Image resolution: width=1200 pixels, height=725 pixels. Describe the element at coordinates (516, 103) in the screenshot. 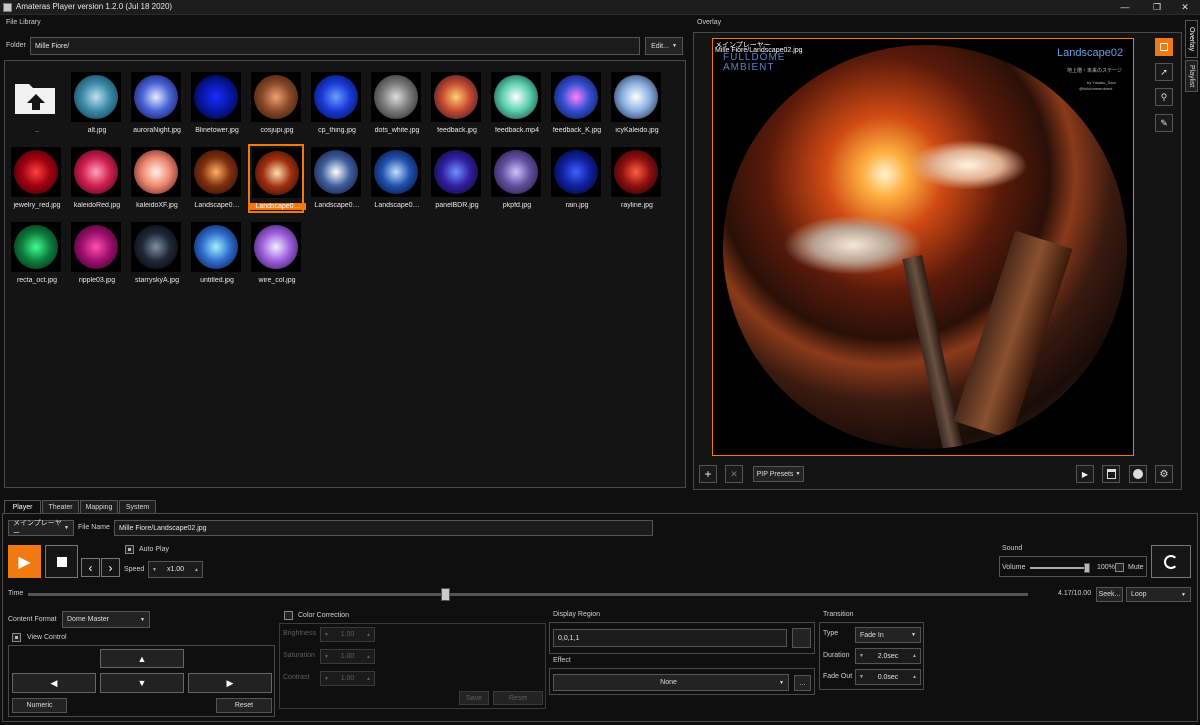

I see `file-item: feedback.mp4` at that location.